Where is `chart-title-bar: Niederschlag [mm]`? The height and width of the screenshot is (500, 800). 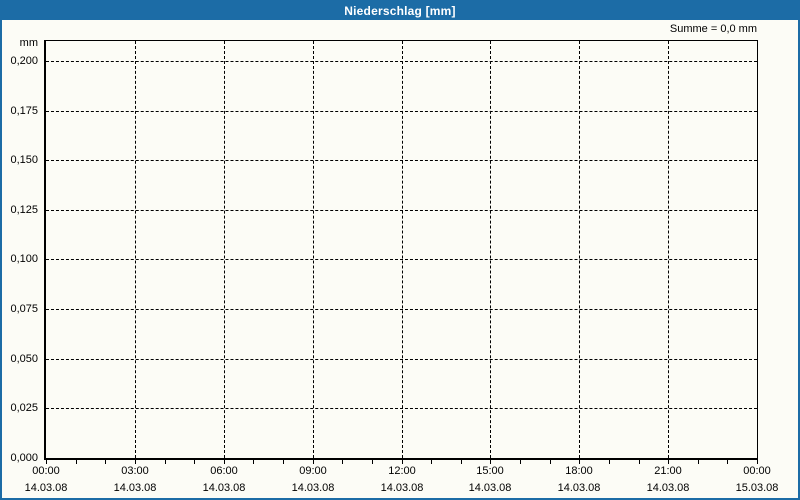 chart-title-bar: Niederschlag [mm] is located at coordinates (400, 11).